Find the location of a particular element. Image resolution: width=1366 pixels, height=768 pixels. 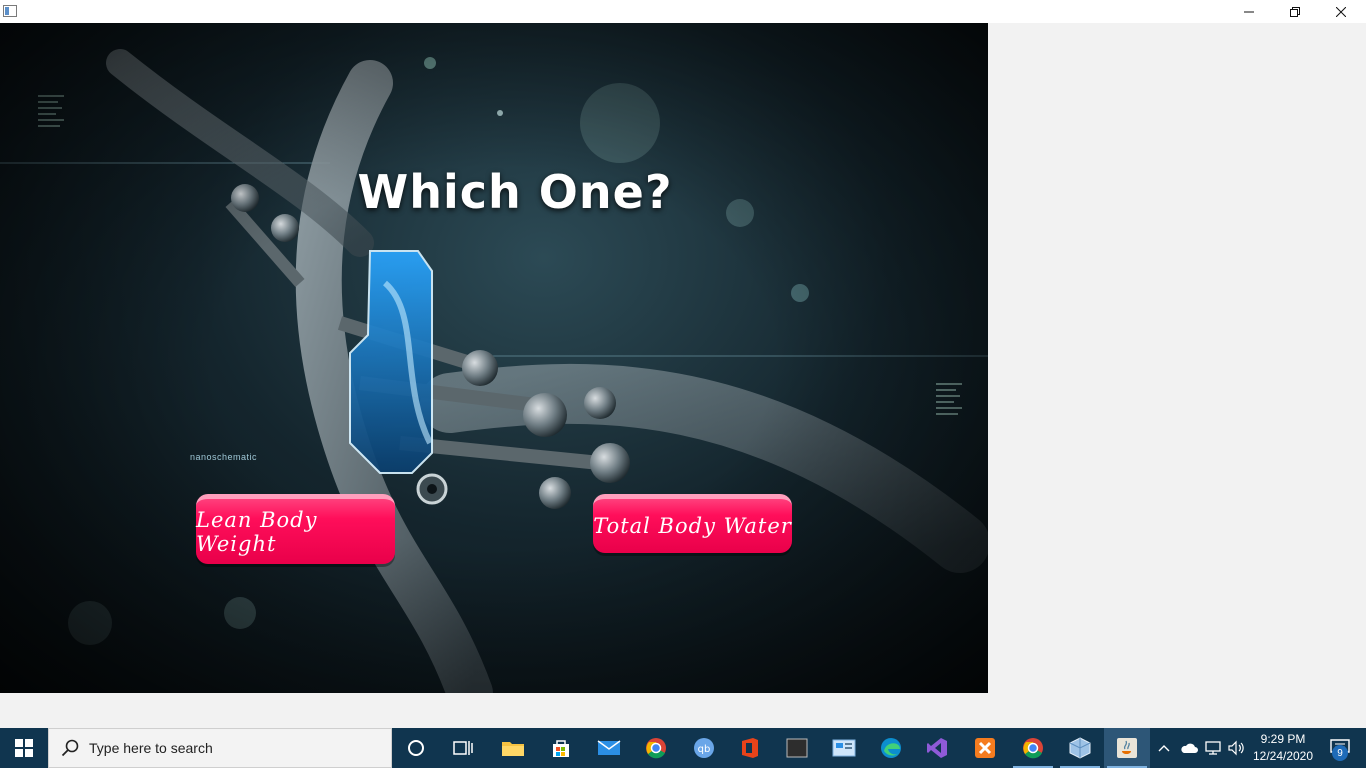

terminal-icon is located at coordinates (797, 748).